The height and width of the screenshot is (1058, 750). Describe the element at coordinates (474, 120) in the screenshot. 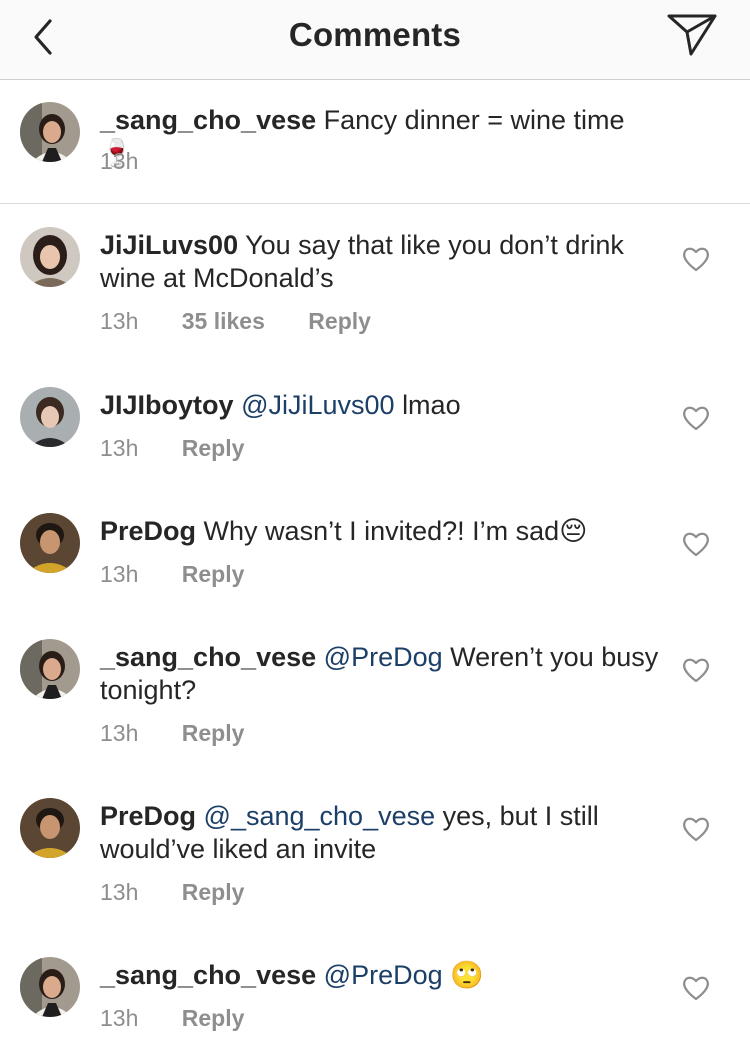

I see `caption-body: Fancy dinner = wine time` at that location.